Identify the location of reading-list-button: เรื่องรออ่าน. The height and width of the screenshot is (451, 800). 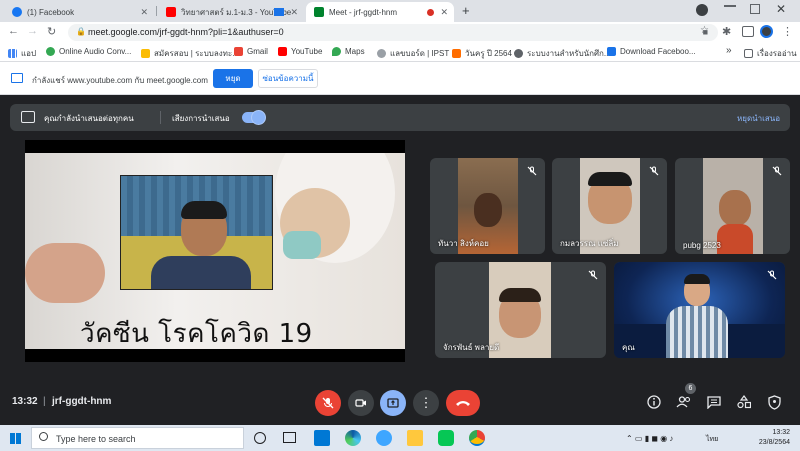
(770, 53).